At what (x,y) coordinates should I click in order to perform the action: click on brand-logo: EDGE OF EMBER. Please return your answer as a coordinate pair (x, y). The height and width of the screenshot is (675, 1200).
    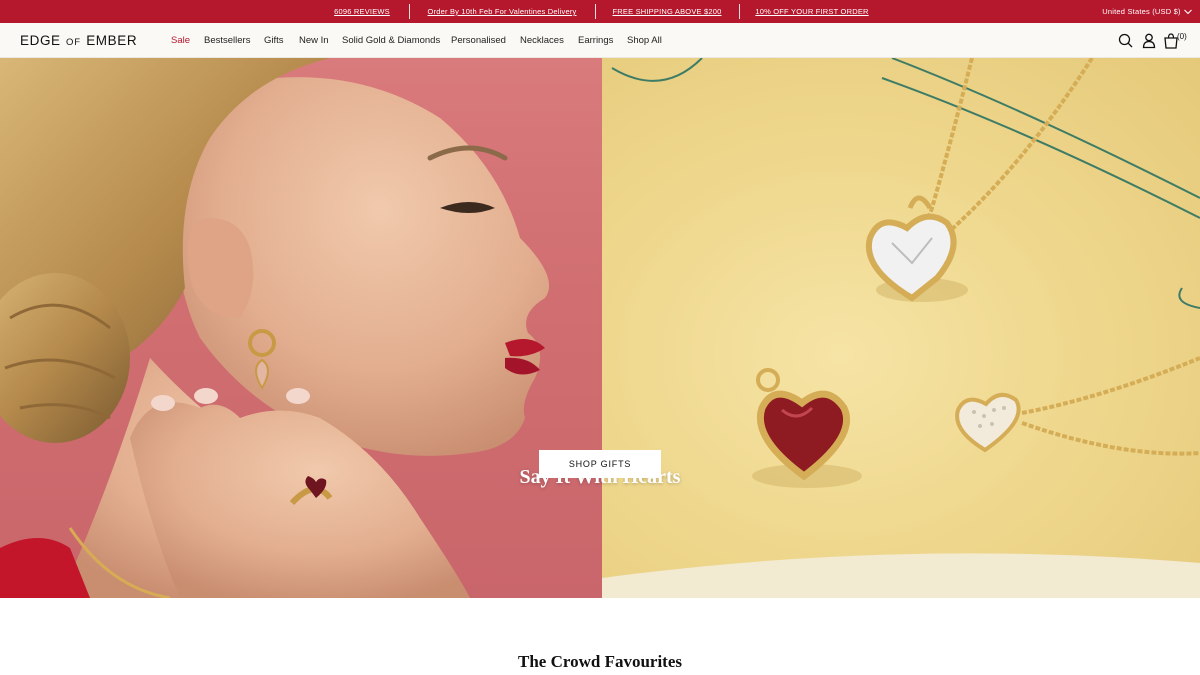
    Looking at the image, I should click on (78, 40).